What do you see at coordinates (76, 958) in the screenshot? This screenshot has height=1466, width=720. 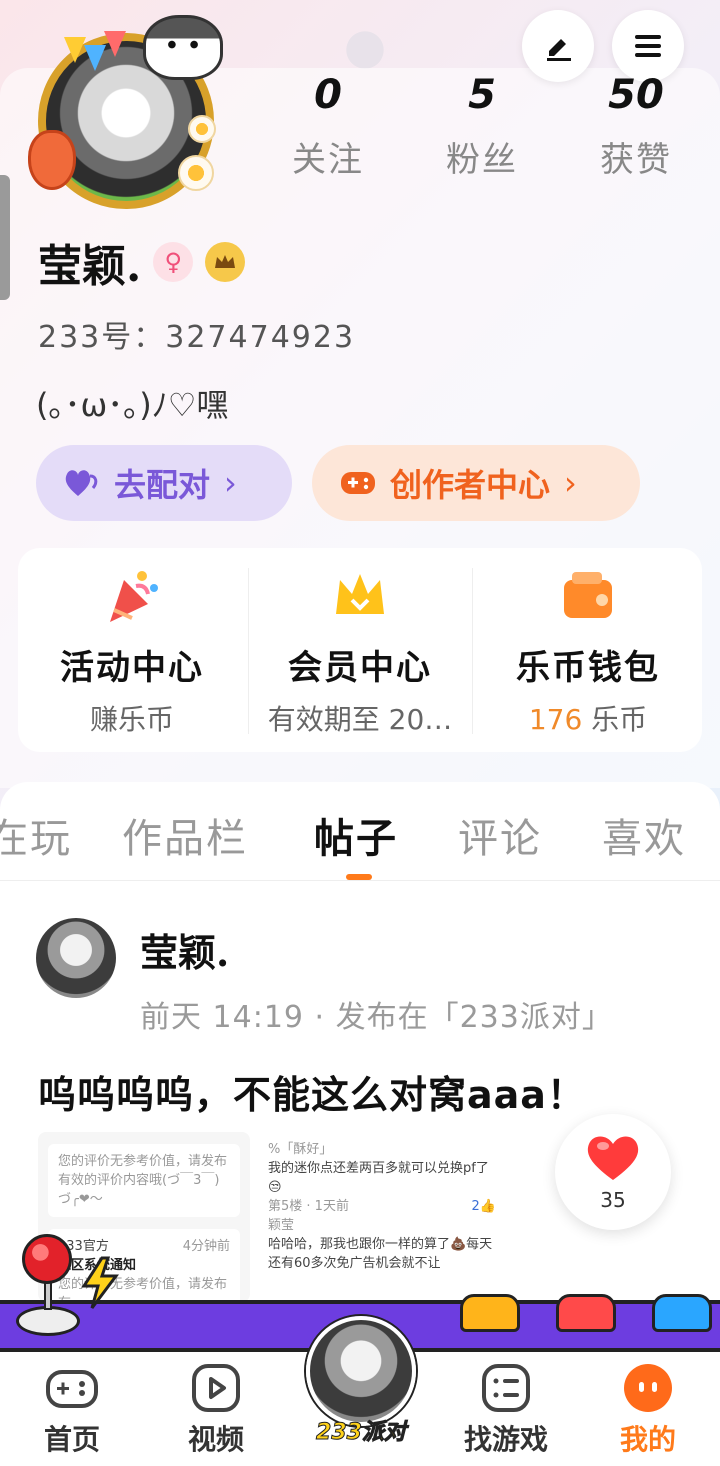 I see `post-author-avatar` at bounding box center [76, 958].